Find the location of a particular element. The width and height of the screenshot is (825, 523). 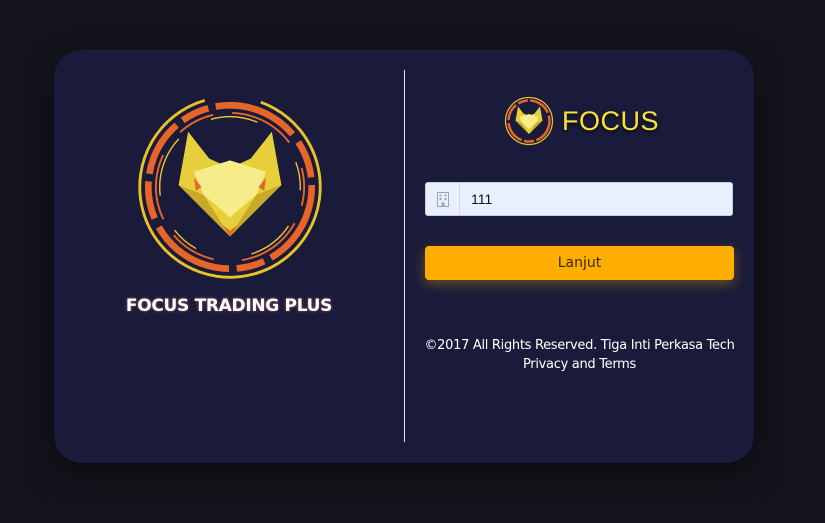

app-title: FOCUS TRADING PLUS is located at coordinates (229, 306).